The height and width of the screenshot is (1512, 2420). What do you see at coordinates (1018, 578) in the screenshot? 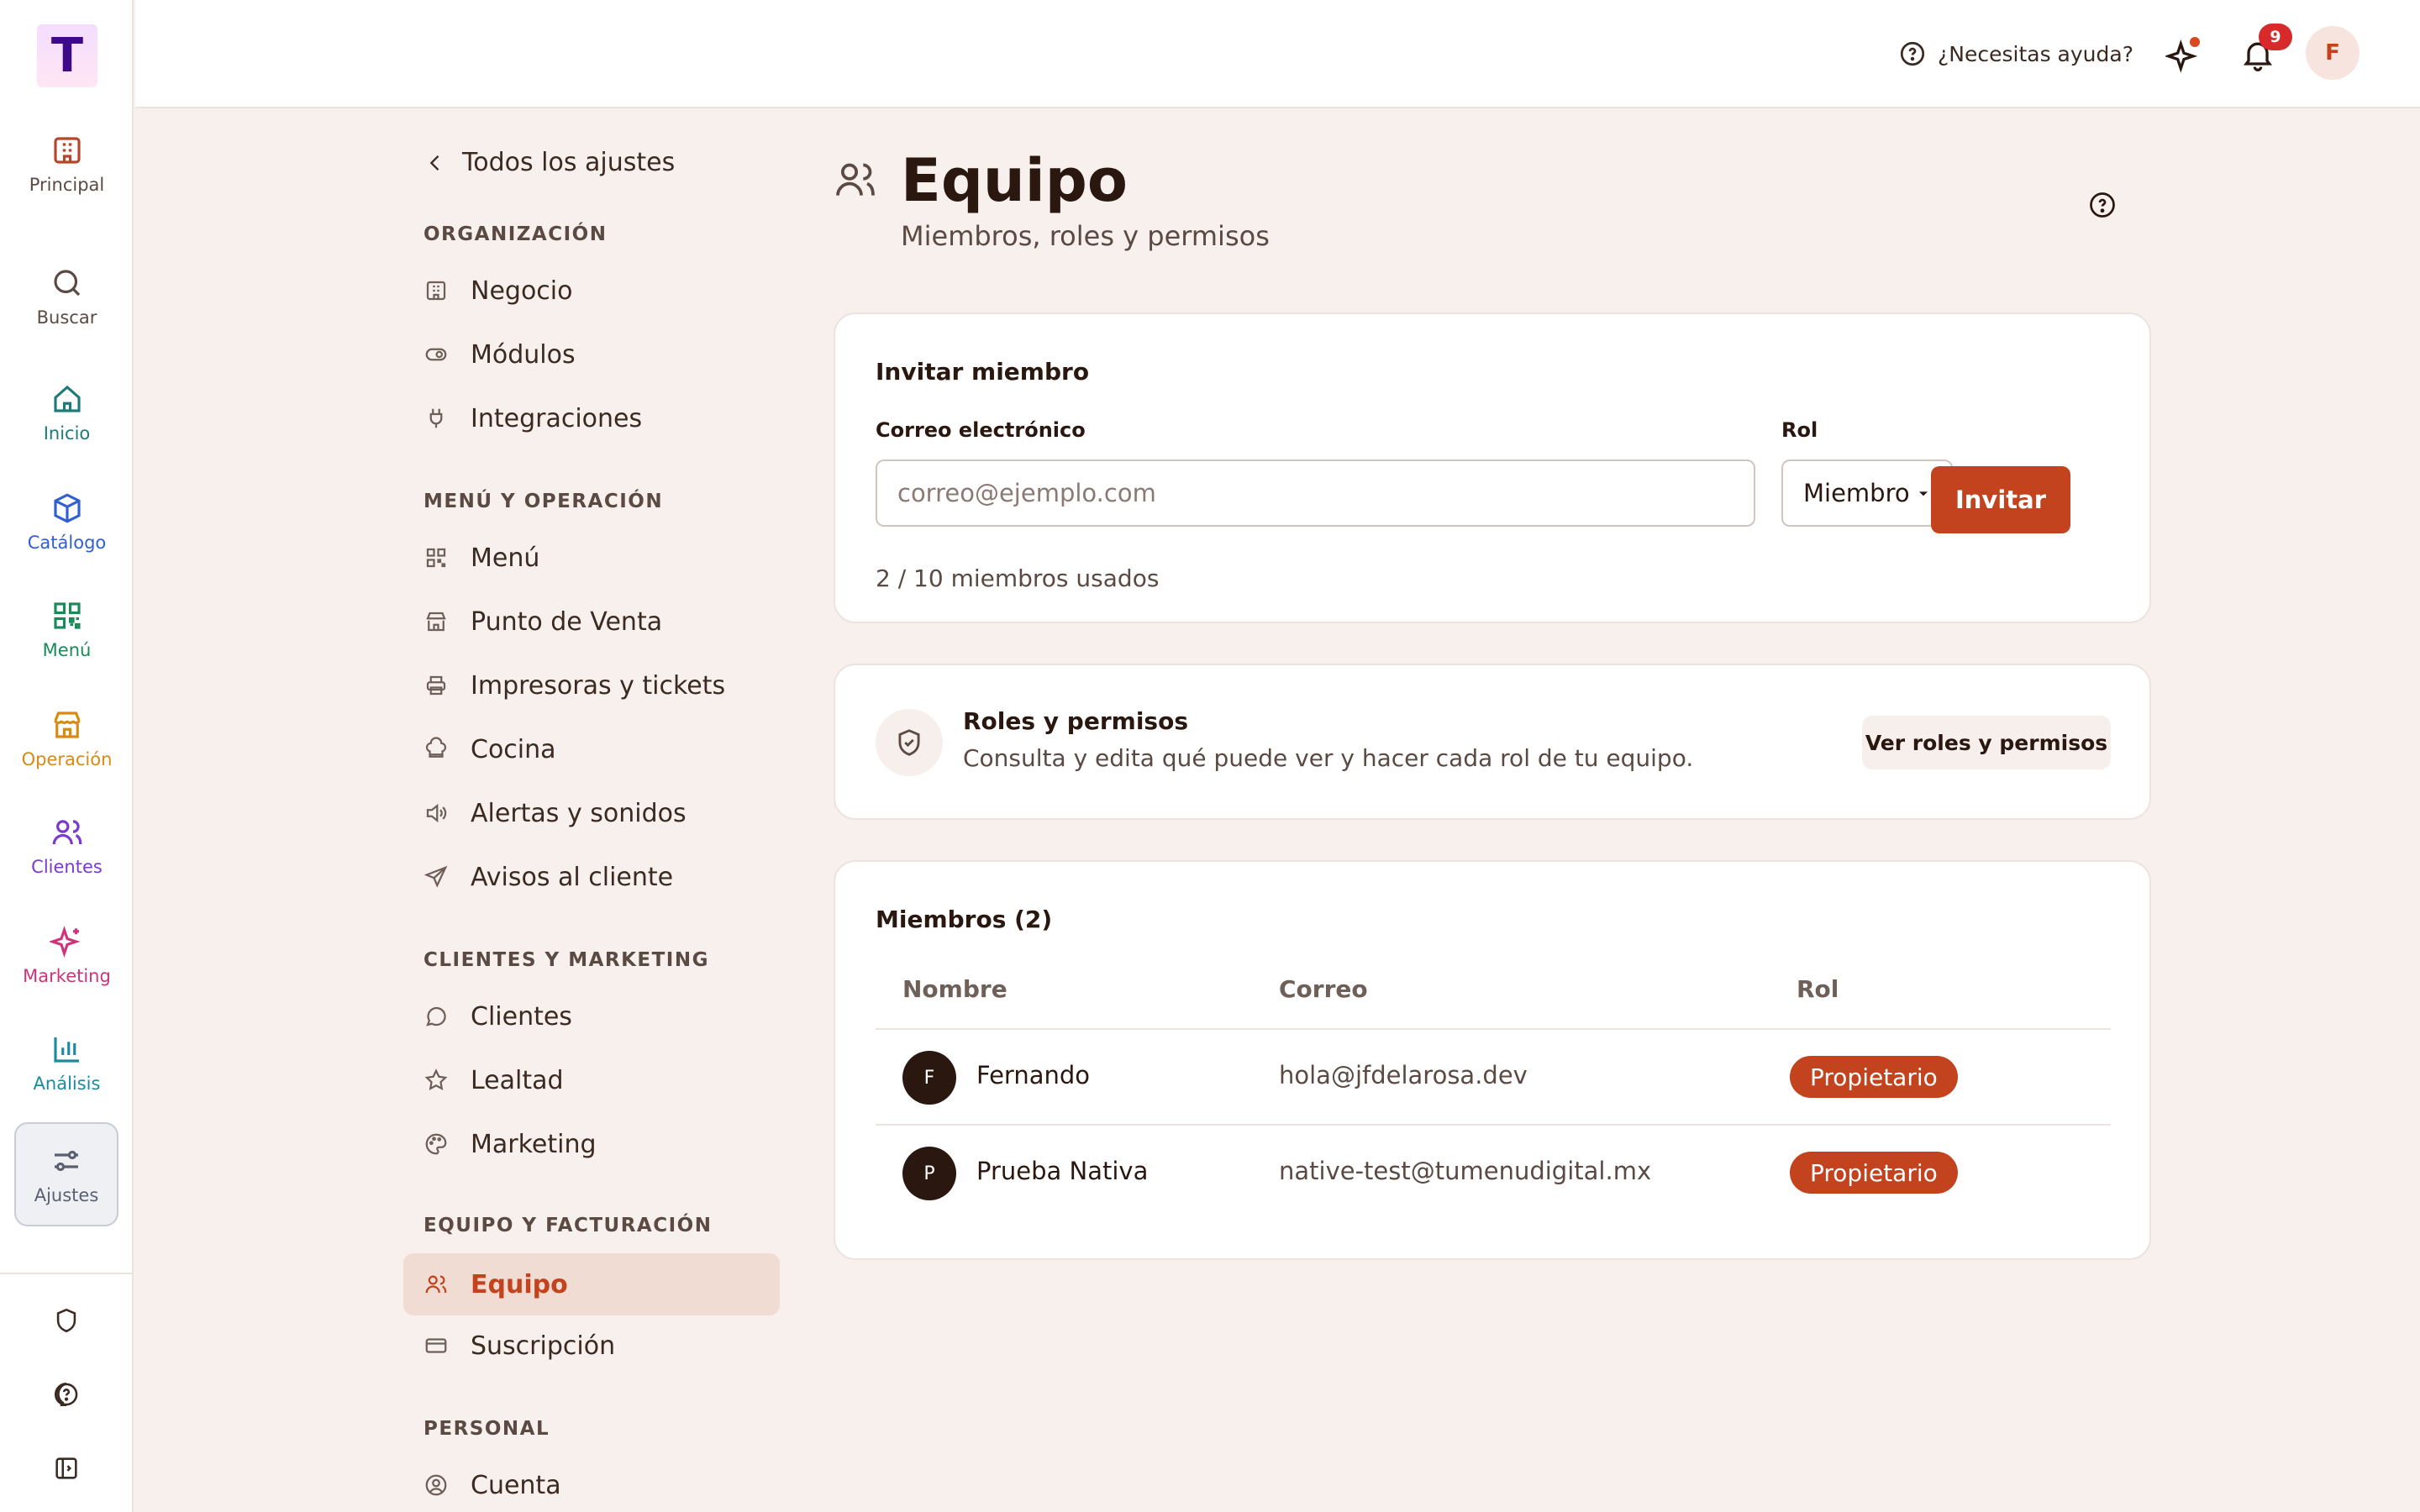
I see `members-usage: 2 / 10 miembros usados` at bounding box center [1018, 578].